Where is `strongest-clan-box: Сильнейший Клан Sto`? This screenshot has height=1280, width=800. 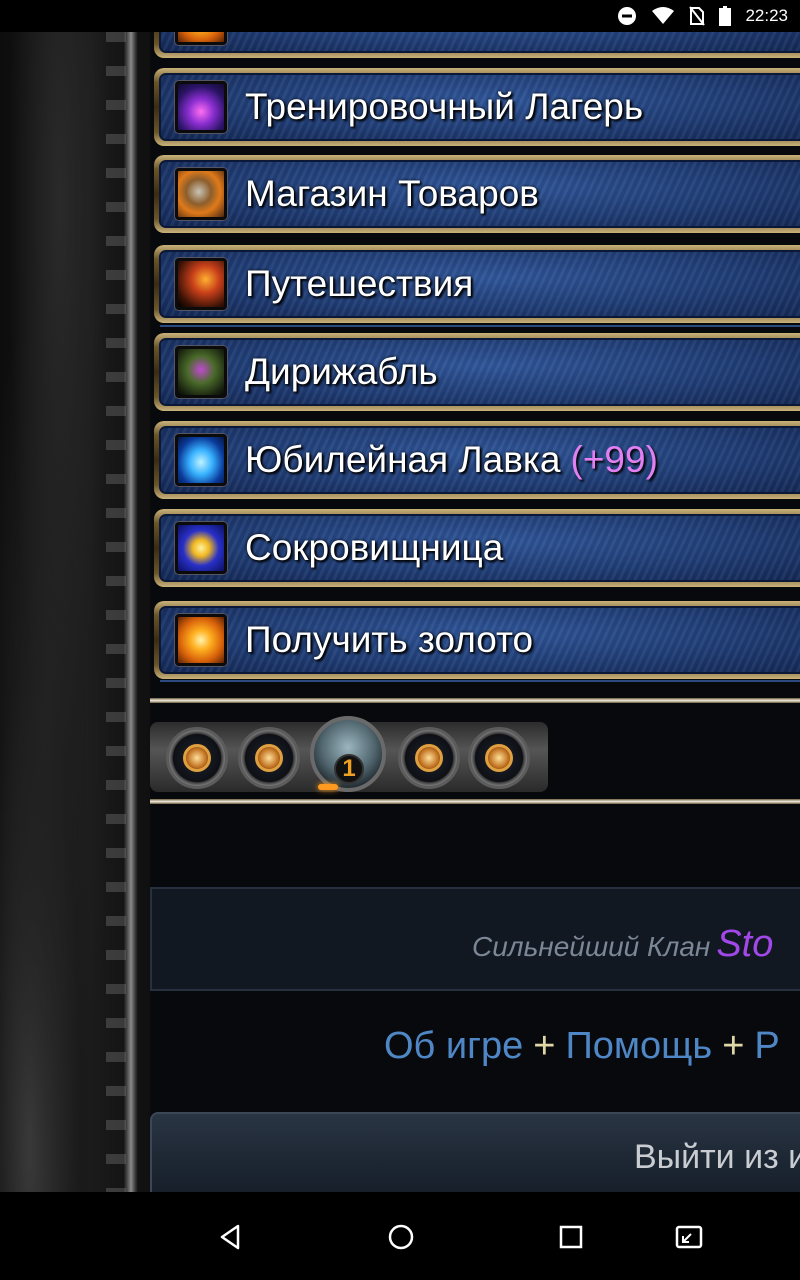
strongest-clan-box: Сильнейший Клан Sto is located at coordinates (475, 939).